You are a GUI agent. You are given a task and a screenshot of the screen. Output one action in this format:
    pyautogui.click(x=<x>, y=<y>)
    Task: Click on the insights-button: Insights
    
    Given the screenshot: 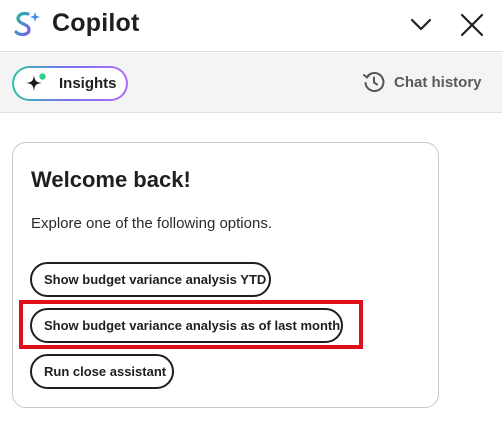 What is the action you would take?
    pyautogui.click(x=70, y=83)
    